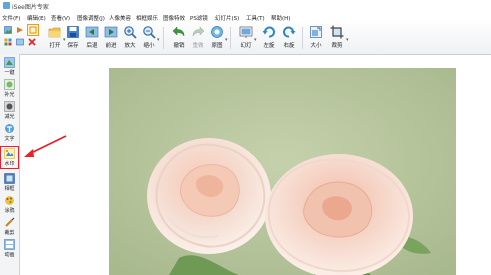 Image resolution: width=491 pixels, height=275 pixels. What do you see at coordinates (73, 32) in the screenshot?
I see `save-icon` at bounding box center [73, 32].